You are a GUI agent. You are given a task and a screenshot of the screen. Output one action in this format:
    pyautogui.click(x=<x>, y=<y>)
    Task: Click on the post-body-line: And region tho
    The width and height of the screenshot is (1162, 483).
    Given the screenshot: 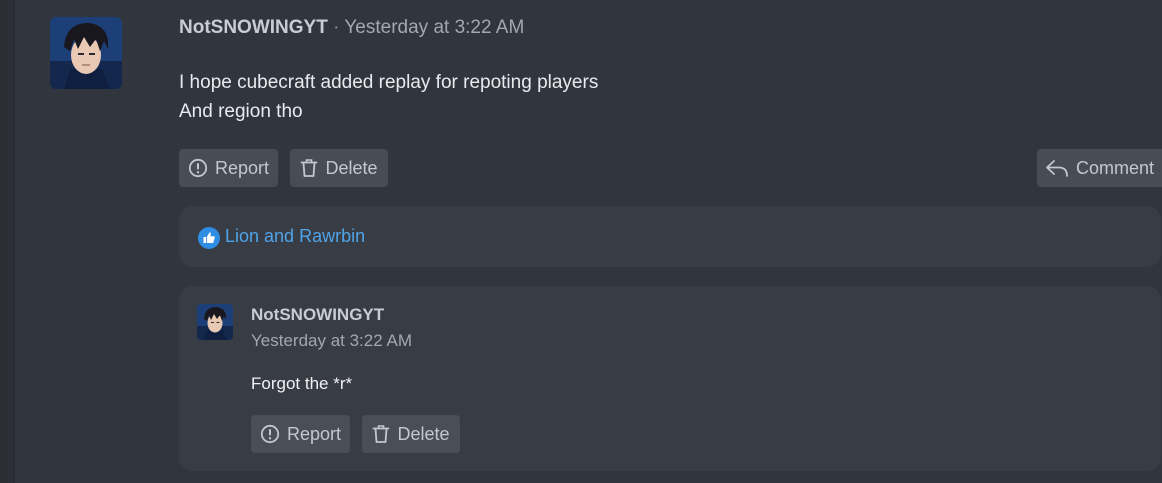 What is the action you would take?
    pyautogui.click(x=241, y=111)
    